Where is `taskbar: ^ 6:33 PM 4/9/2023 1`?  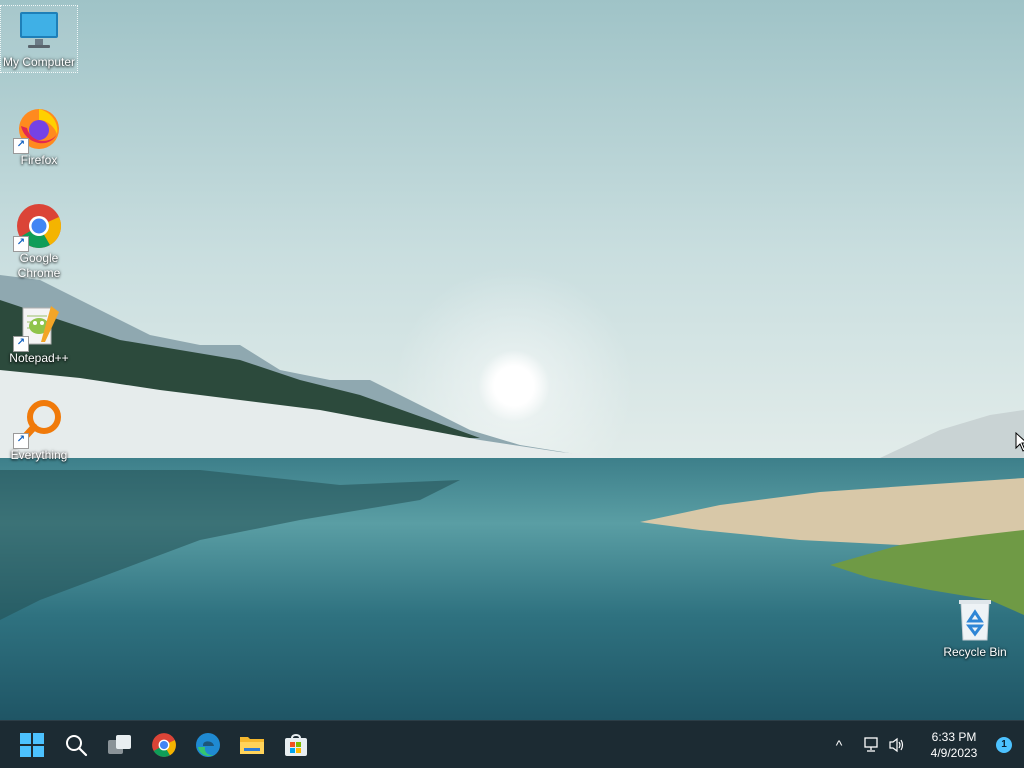 taskbar: ^ 6:33 PM 4/9/2023 1 is located at coordinates (512, 744).